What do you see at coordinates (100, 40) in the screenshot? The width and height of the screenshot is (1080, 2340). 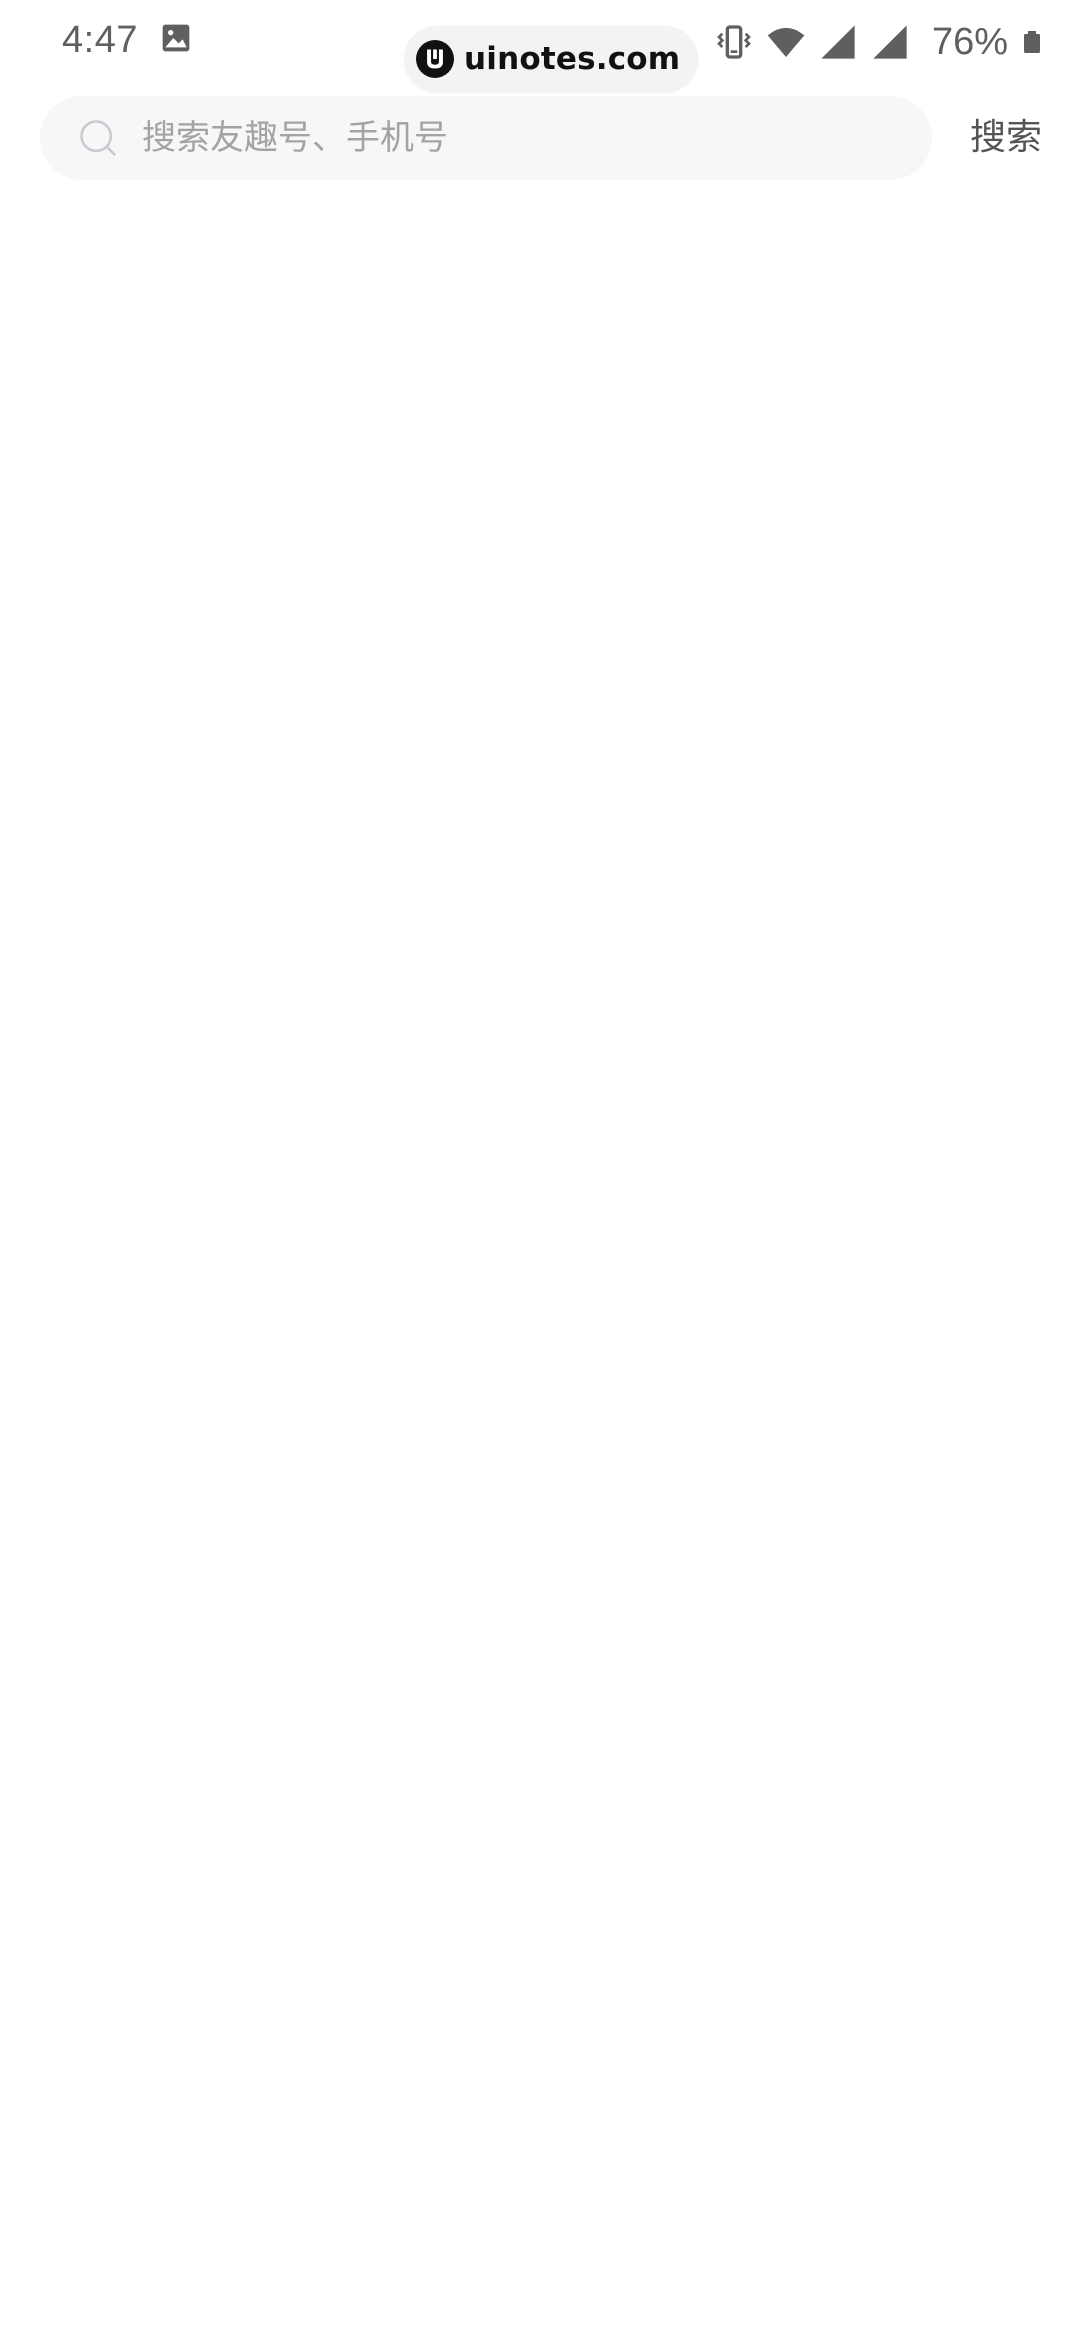 I see `status-time: 4:47` at bounding box center [100, 40].